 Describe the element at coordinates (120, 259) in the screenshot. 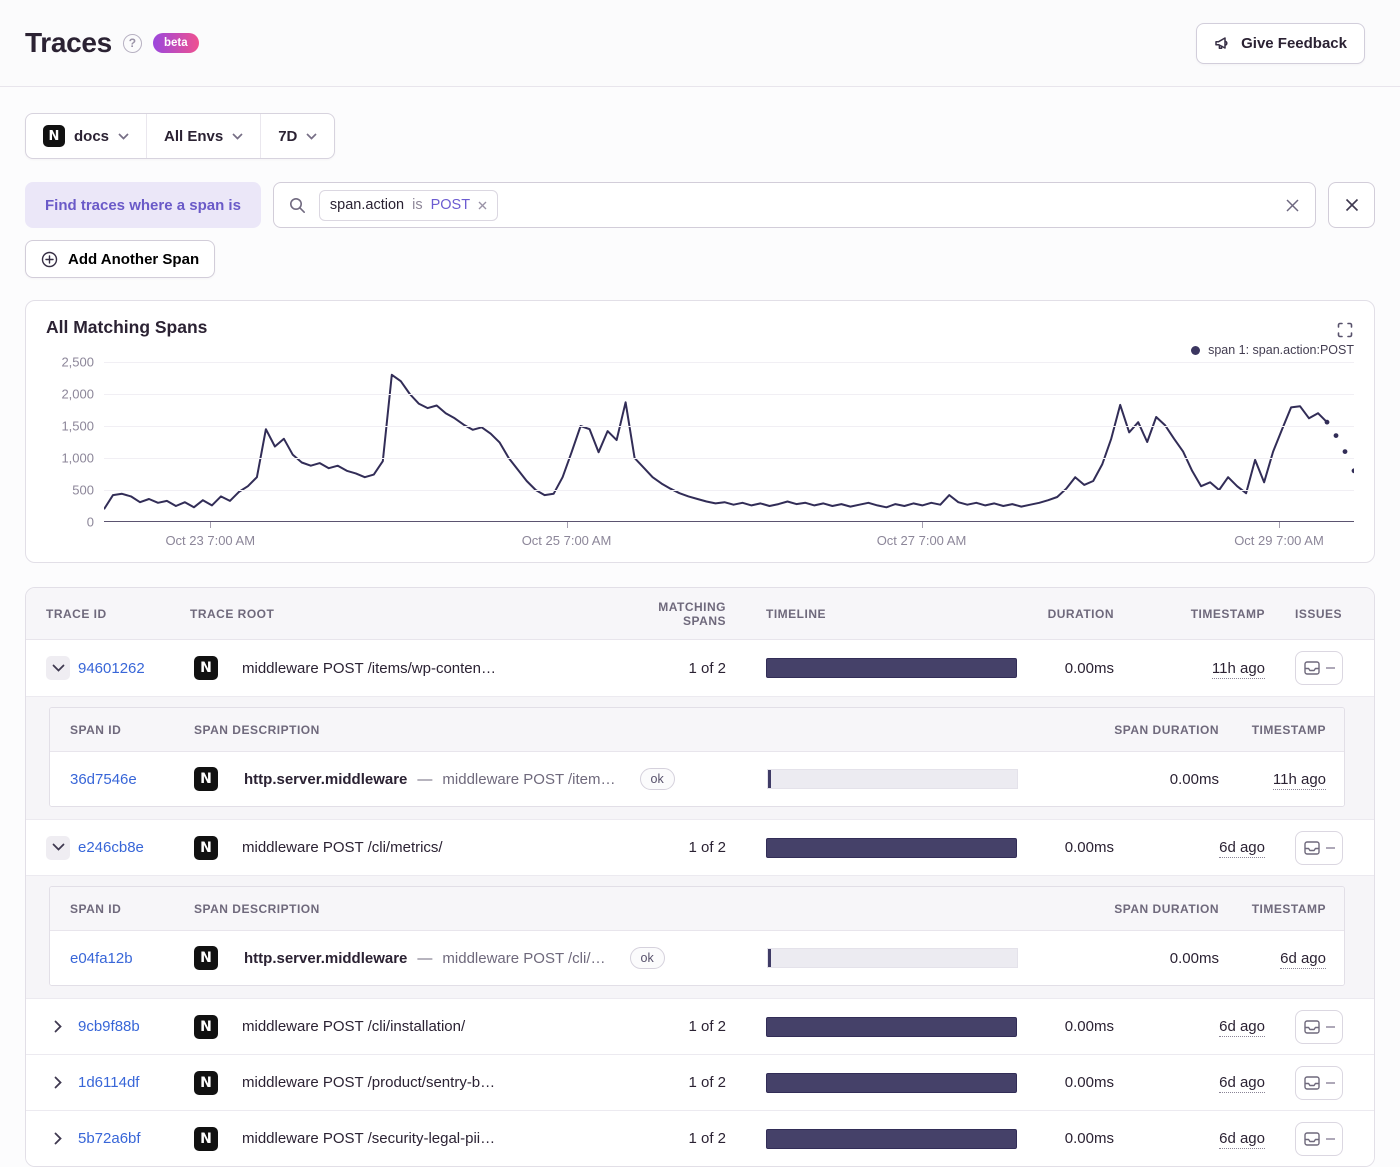

I see `add-another-span-button: Add Another Span` at that location.